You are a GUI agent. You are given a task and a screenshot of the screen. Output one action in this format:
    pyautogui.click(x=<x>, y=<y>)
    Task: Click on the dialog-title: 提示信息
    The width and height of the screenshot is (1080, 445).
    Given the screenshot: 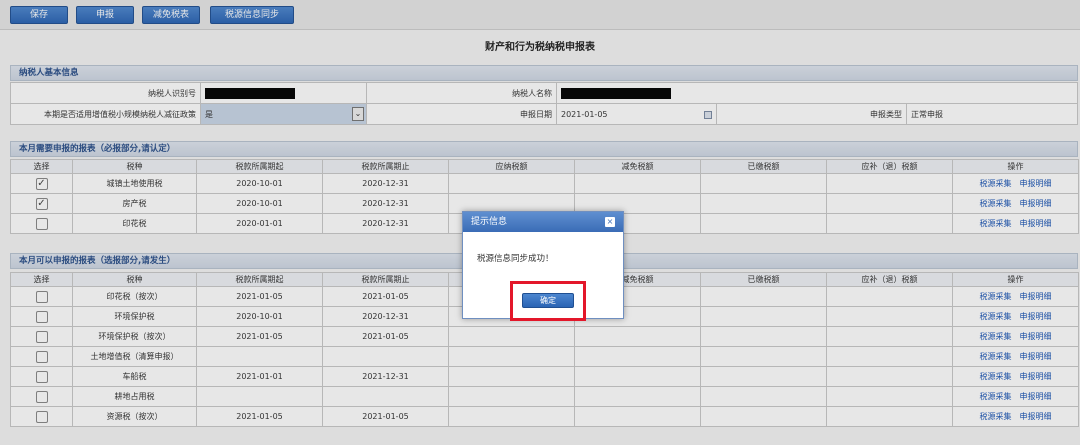 What is the action you would take?
    pyautogui.click(x=489, y=222)
    